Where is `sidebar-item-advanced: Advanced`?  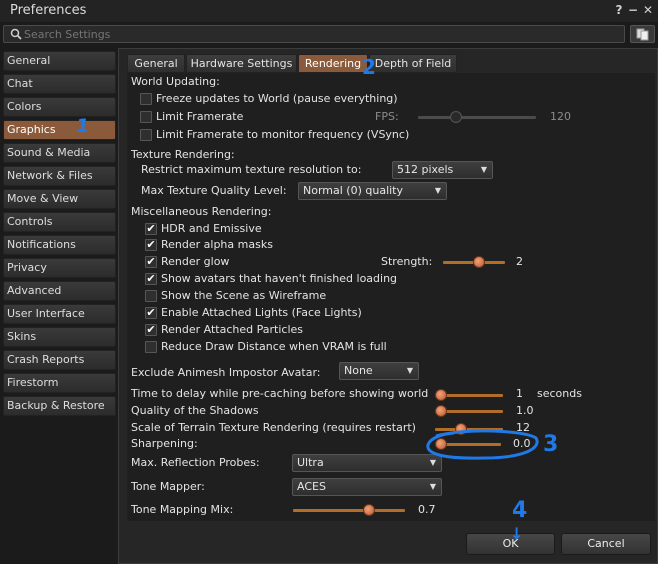 sidebar-item-advanced: Advanced is located at coordinates (59, 291).